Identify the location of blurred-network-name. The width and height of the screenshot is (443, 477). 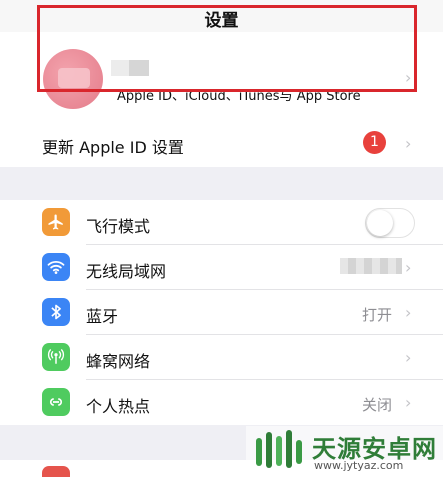
(371, 266).